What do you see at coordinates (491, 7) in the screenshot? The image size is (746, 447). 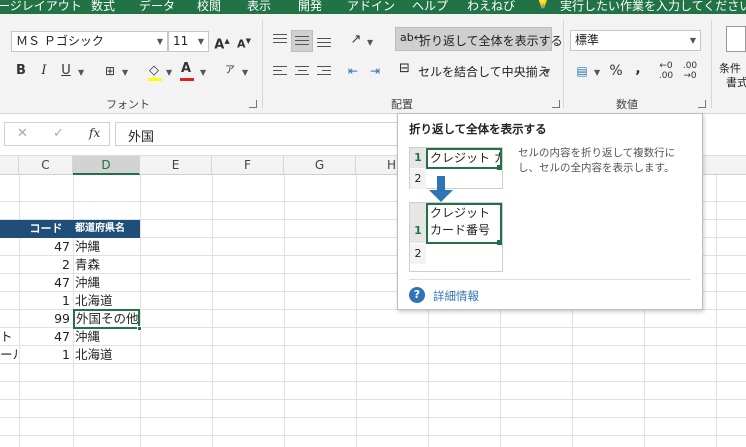 I see `tab-custom: わえねび` at bounding box center [491, 7].